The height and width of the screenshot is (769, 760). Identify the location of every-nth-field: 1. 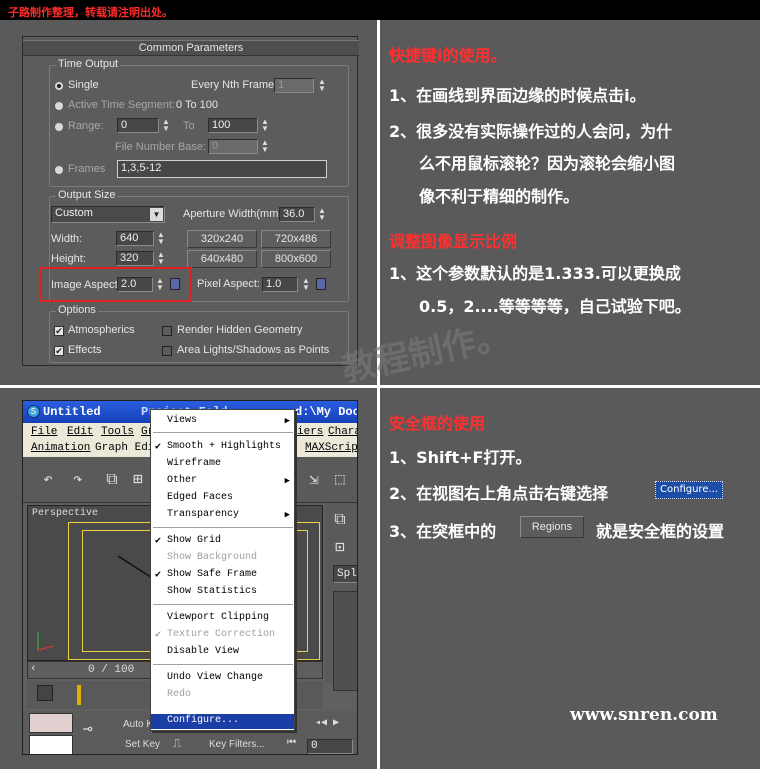
(294, 85).